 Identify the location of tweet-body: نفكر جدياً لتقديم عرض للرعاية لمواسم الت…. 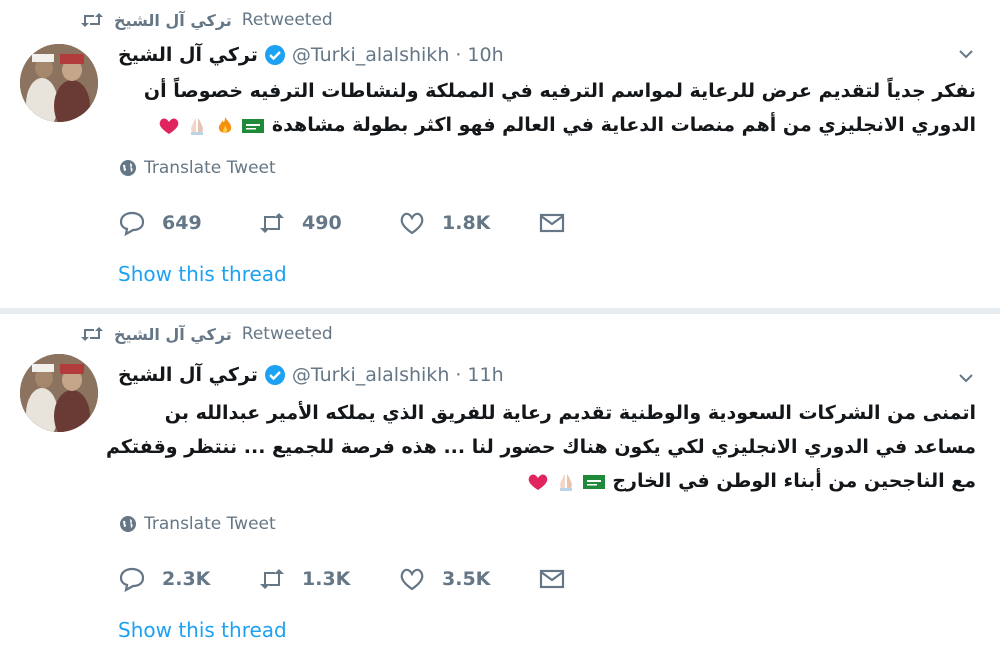
(559, 108).